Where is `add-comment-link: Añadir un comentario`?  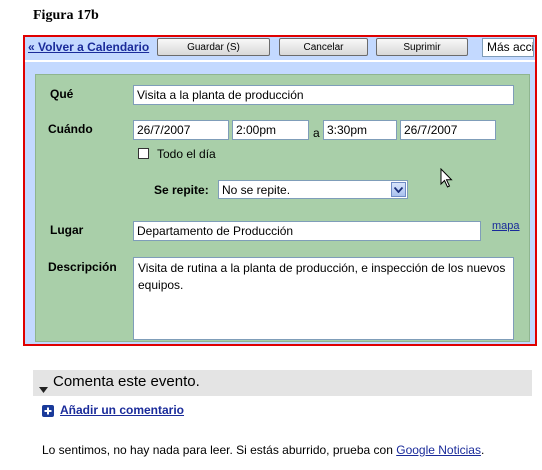 add-comment-link: Añadir un comentario is located at coordinates (122, 410).